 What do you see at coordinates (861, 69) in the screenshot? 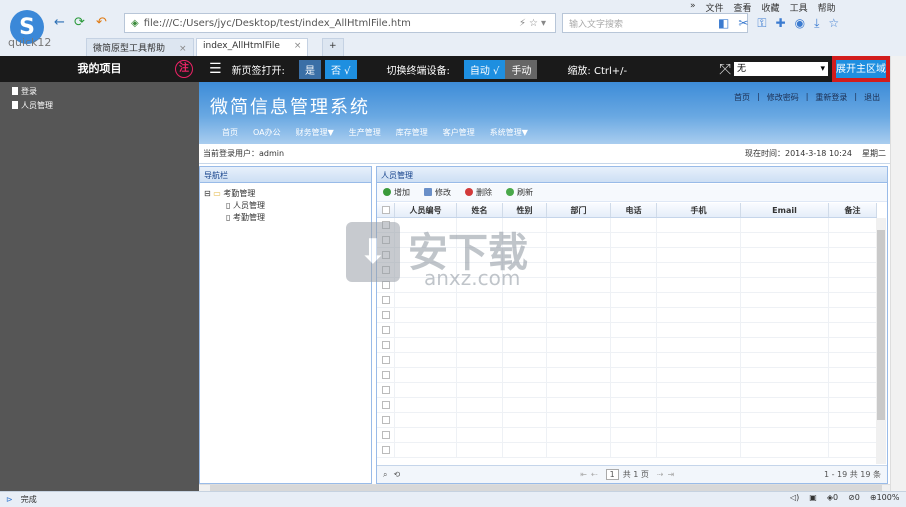
I see `expand-main-button: 展开主区域` at bounding box center [861, 69].